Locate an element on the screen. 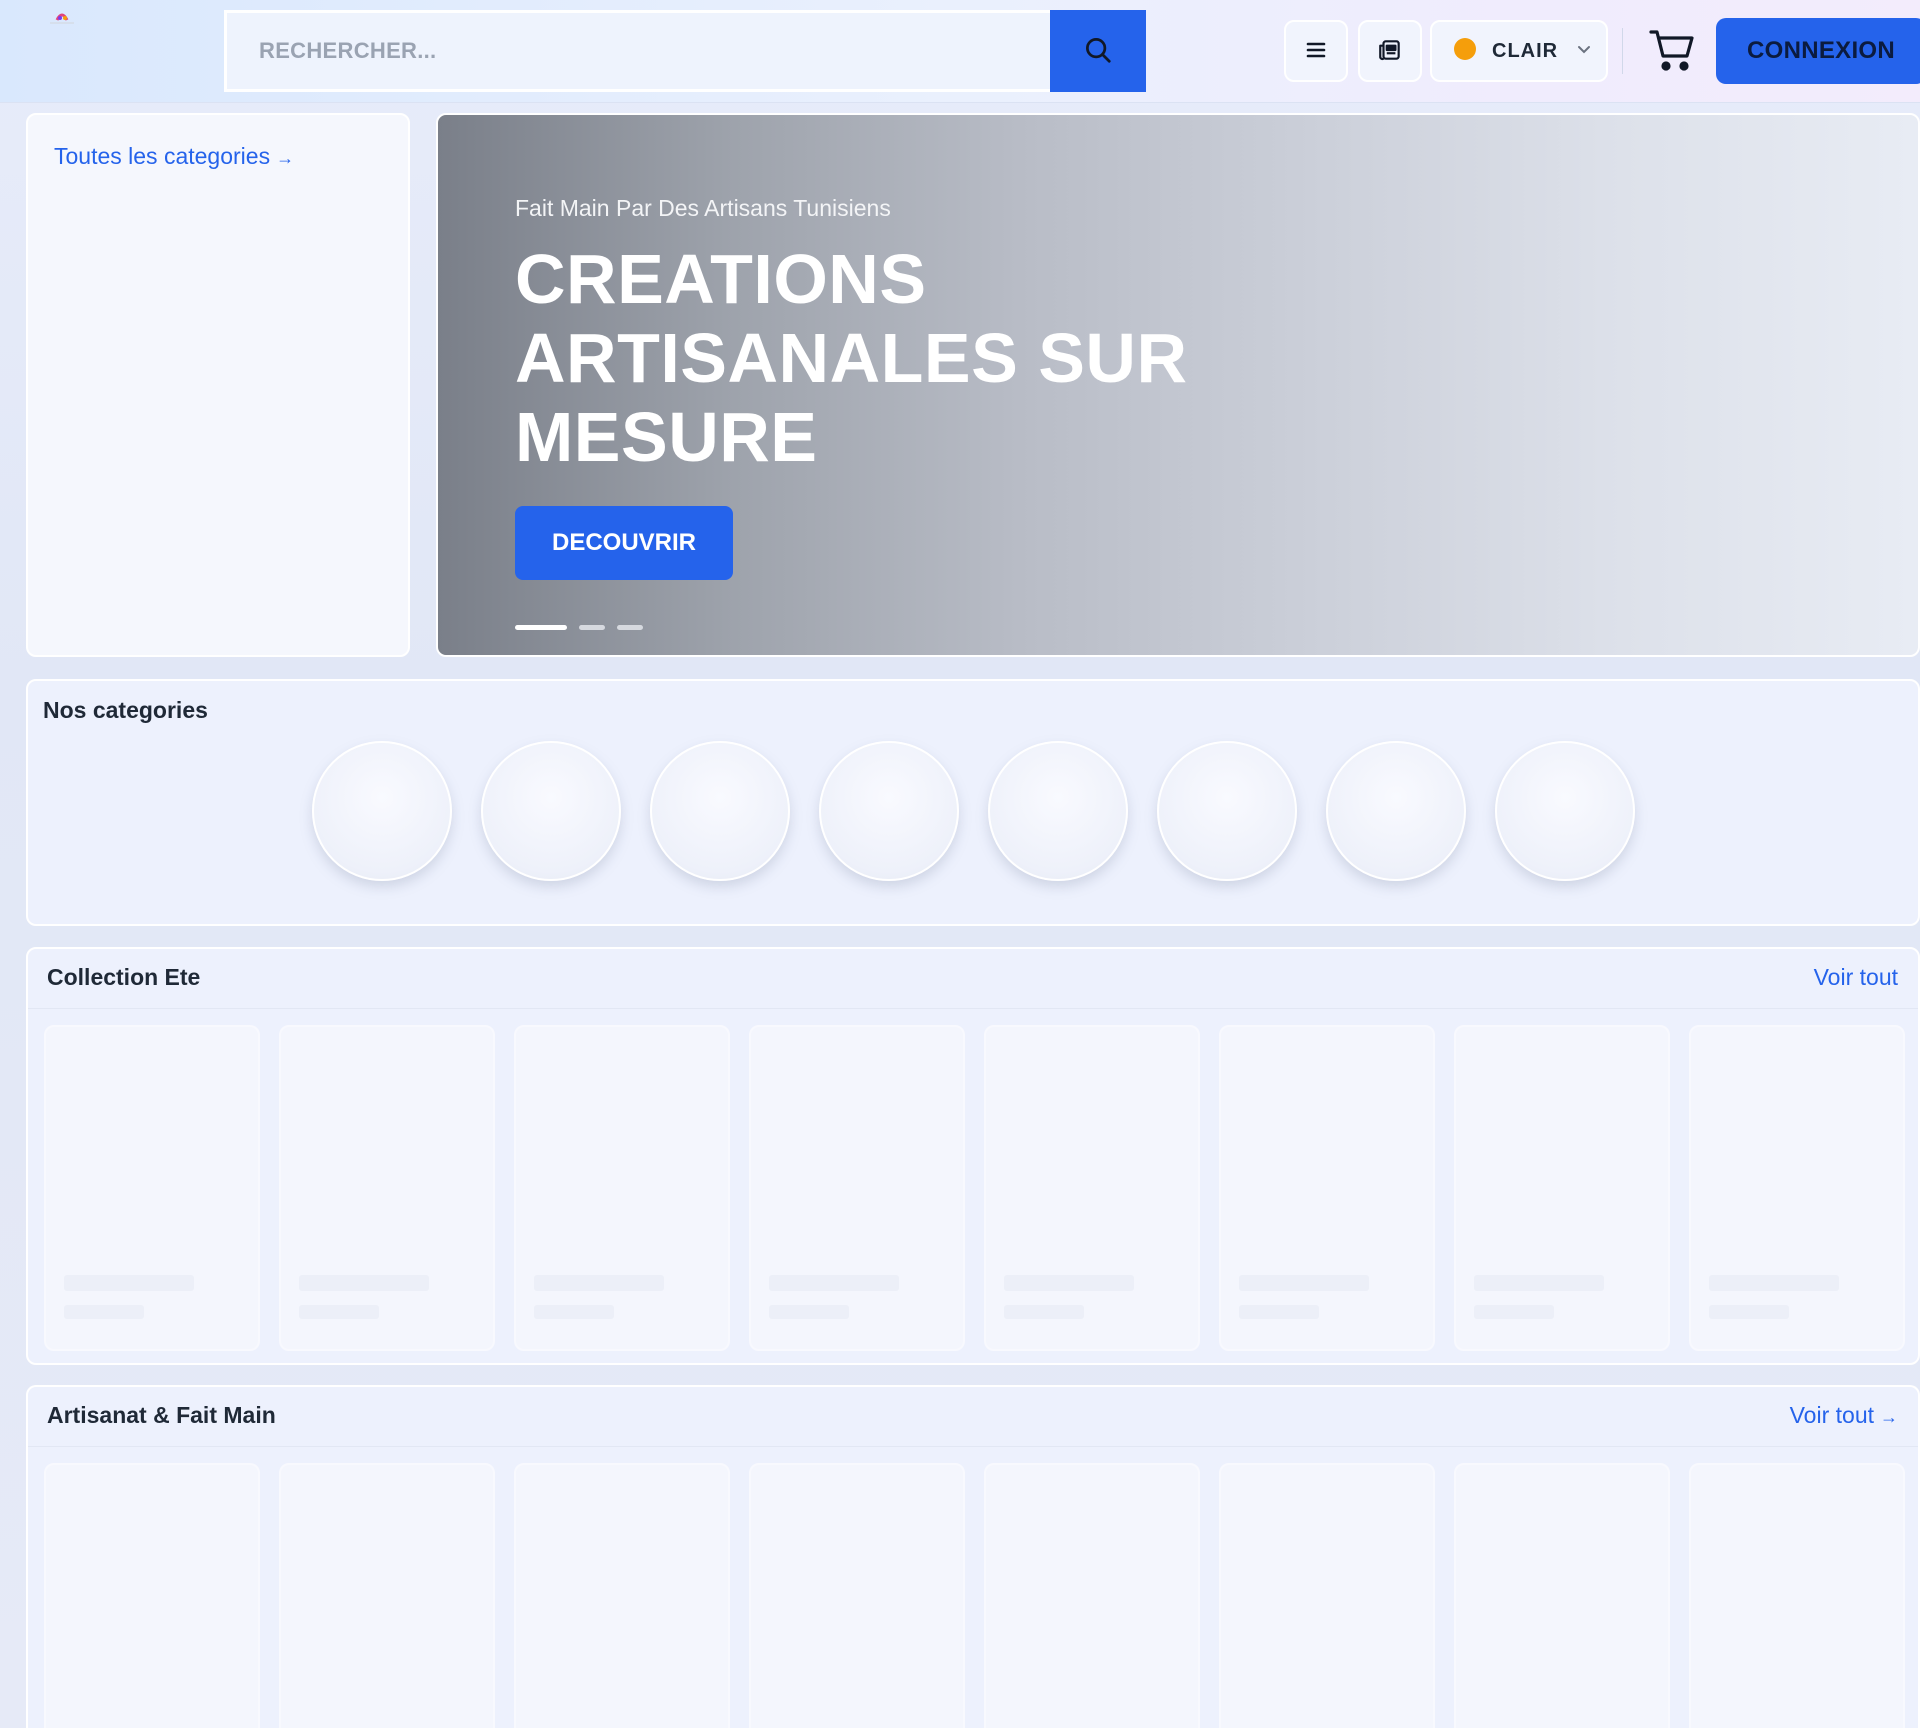  hero-title-line: MESURE is located at coordinates (666, 437).